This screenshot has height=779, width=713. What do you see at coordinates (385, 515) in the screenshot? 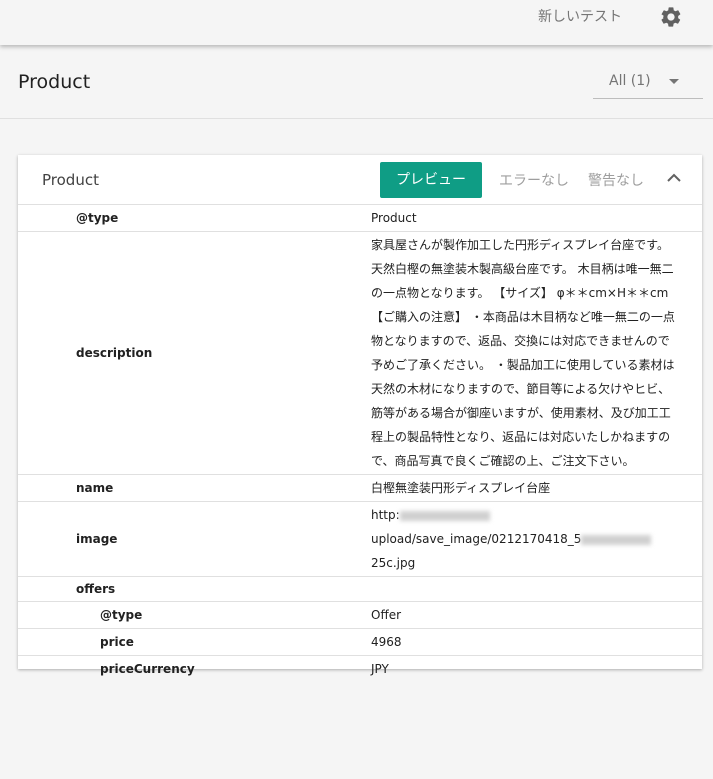
I see `url-prefix: http:` at bounding box center [385, 515].